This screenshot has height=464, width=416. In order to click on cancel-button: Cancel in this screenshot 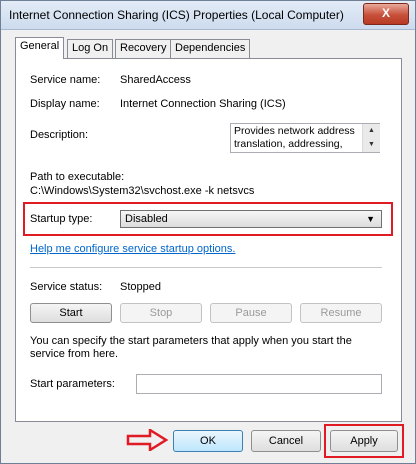, I will do `click(286, 441)`.